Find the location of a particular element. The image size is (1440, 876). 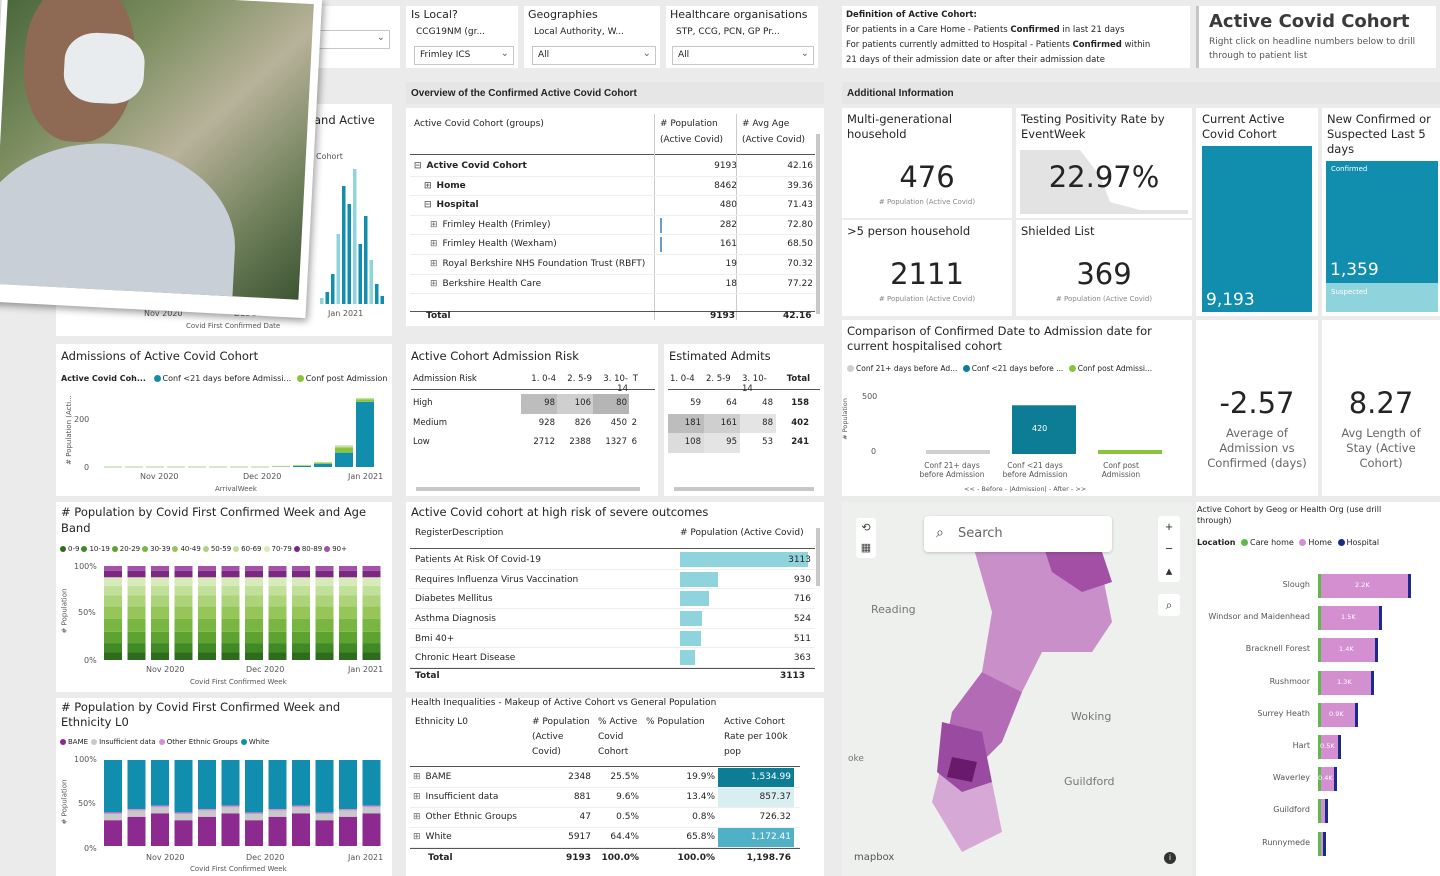

risk-row: Low 2712 2388 1327 6 is located at coordinates (533, 443).